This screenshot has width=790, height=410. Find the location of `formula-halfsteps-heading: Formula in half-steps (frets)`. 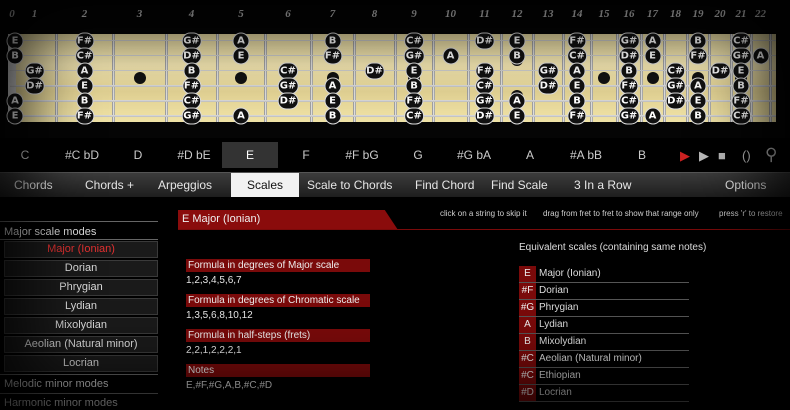

formula-halfsteps-heading: Formula in half-steps (frets) is located at coordinates (278, 335).